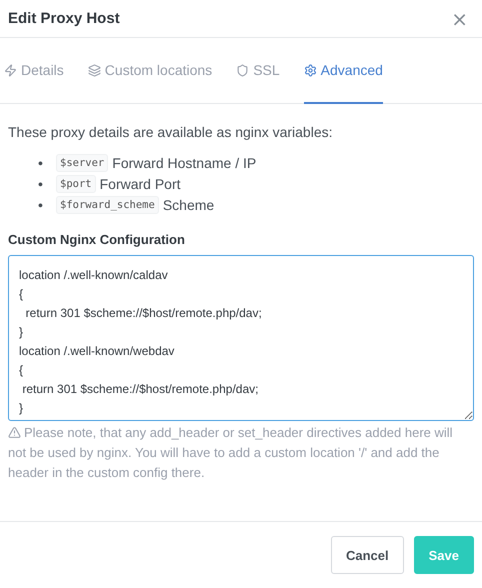 Image resolution: width=482 pixels, height=588 pixels. What do you see at coordinates (14, 432) in the screenshot?
I see `warning-icon` at bounding box center [14, 432].